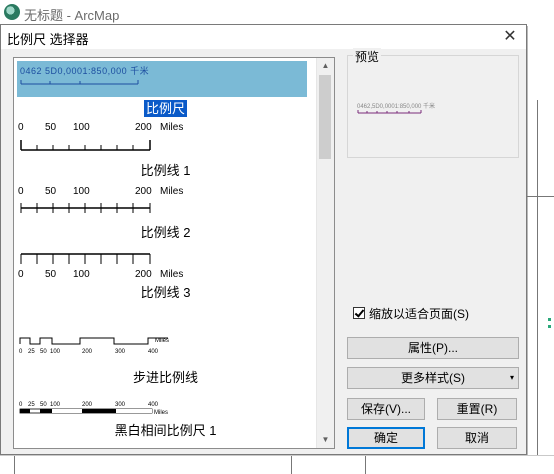  What do you see at coordinates (277, 464) in the screenshot?
I see `status-bar` at bounding box center [277, 464].